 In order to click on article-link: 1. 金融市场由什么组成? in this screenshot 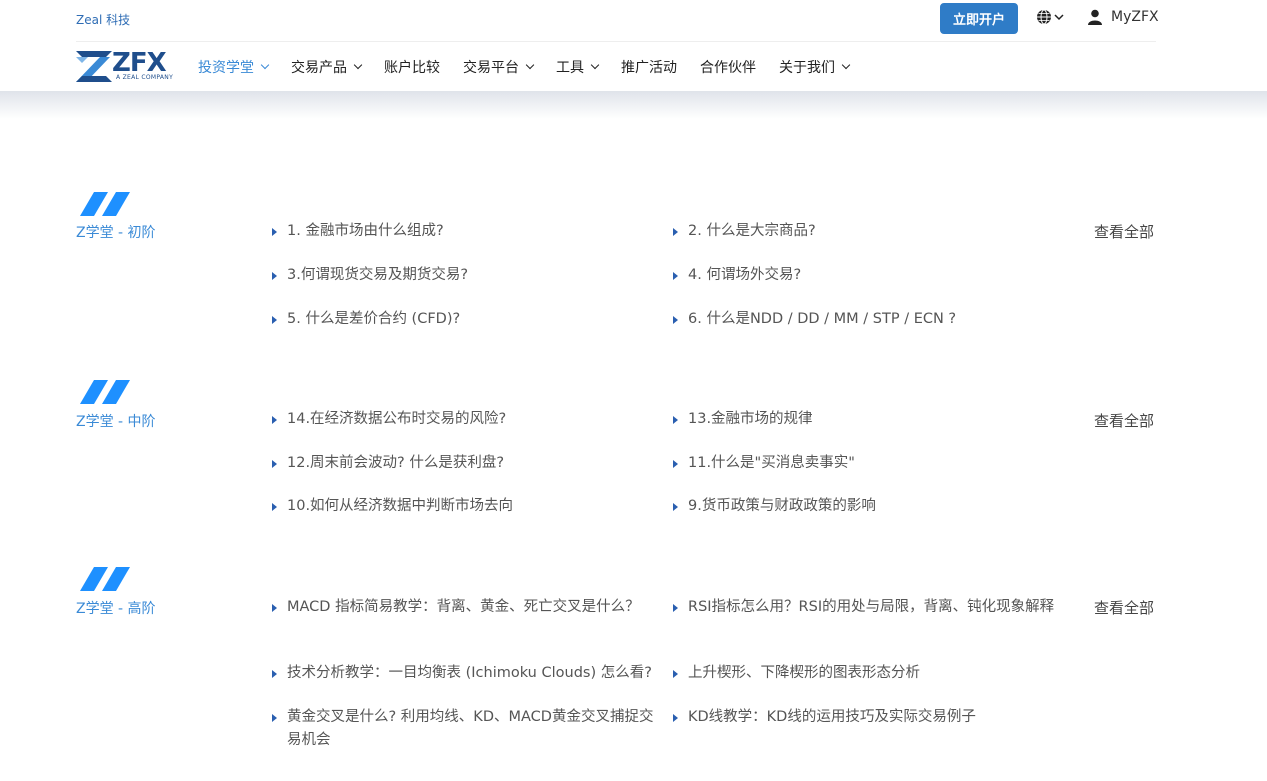, I will do `click(467, 231)`.